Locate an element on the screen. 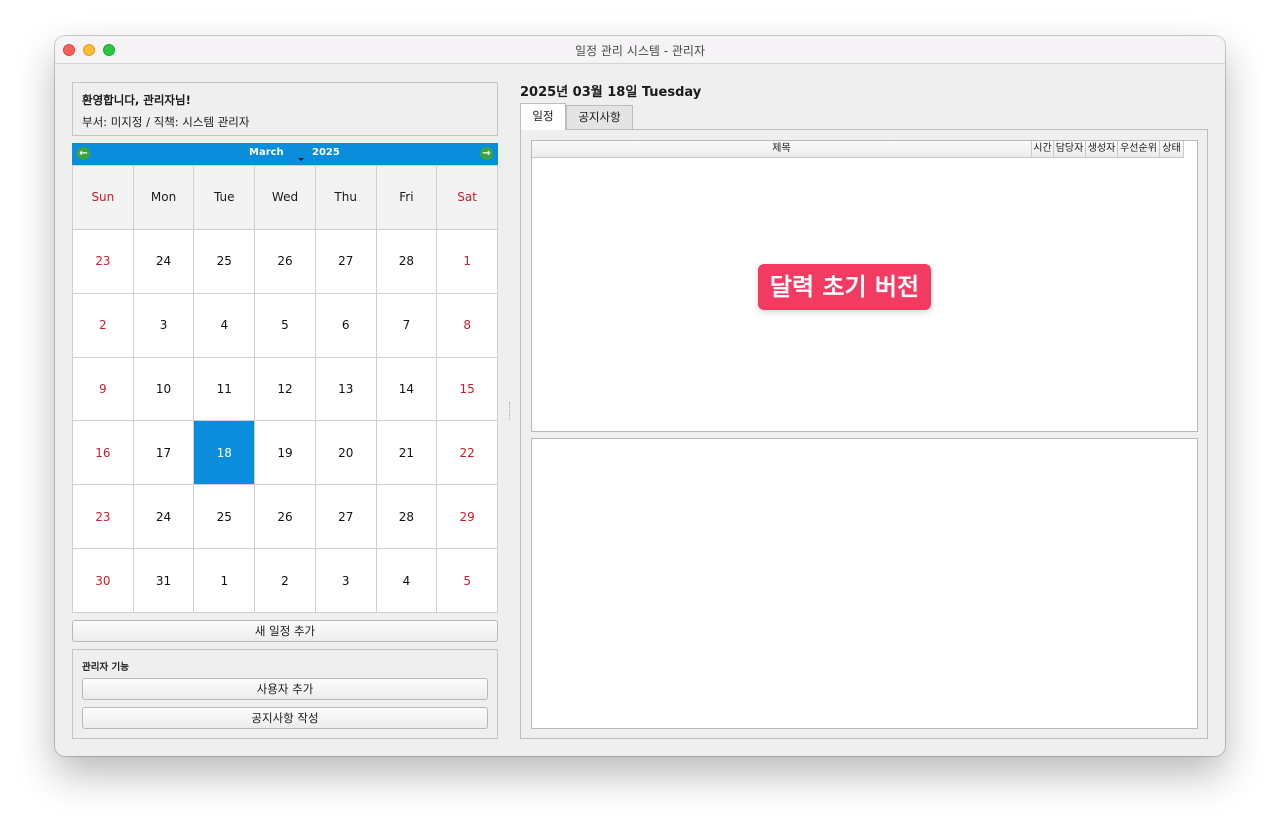 Image resolution: width=1280 pixels, height=829 pixels. calendar-day: 22 is located at coordinates (467, 453).